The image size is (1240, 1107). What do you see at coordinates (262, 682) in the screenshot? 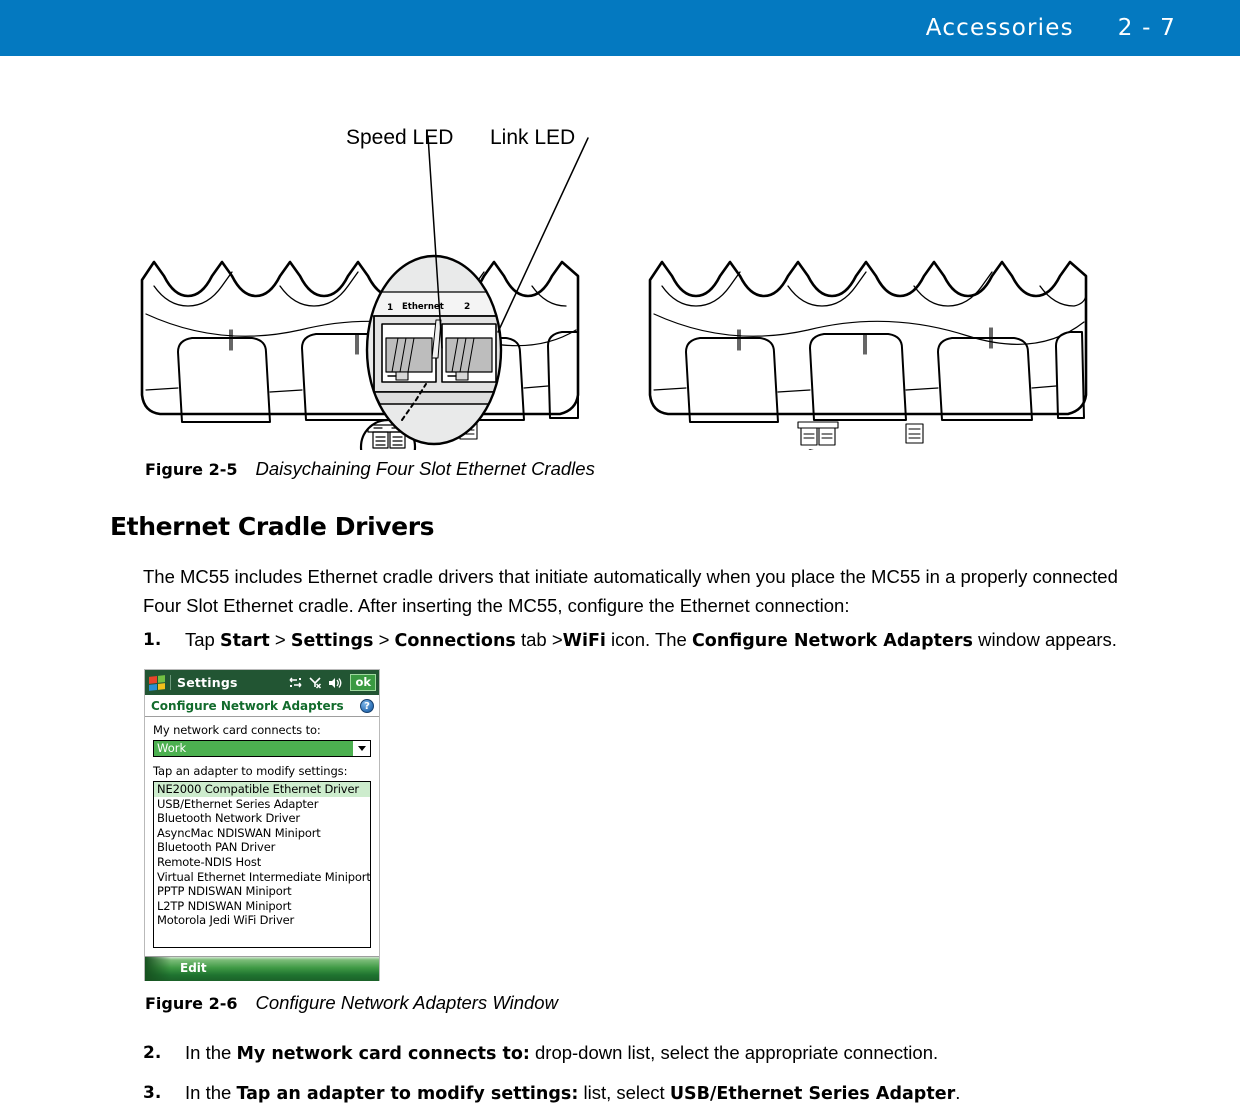
I see `window-title-bar: Settings ok` at bounding box center [262, 682].